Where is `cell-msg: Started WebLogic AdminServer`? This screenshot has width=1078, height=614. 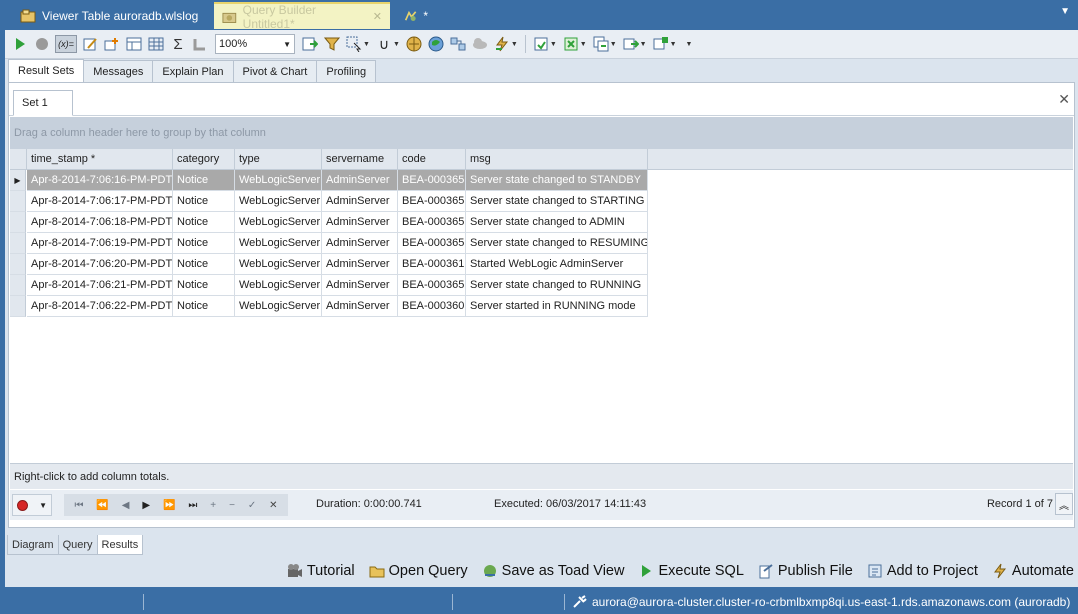
cell-msg: Started WebLogic AdminServer is located at coordinates (557, 264).